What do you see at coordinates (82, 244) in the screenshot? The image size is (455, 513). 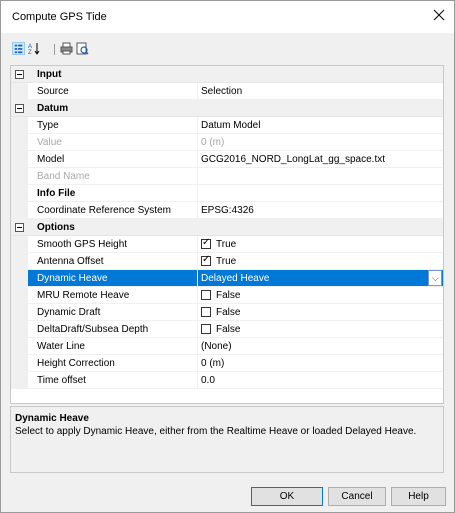 I see `property-name: Smooth GPS Height` at bounding box center [82, 244].